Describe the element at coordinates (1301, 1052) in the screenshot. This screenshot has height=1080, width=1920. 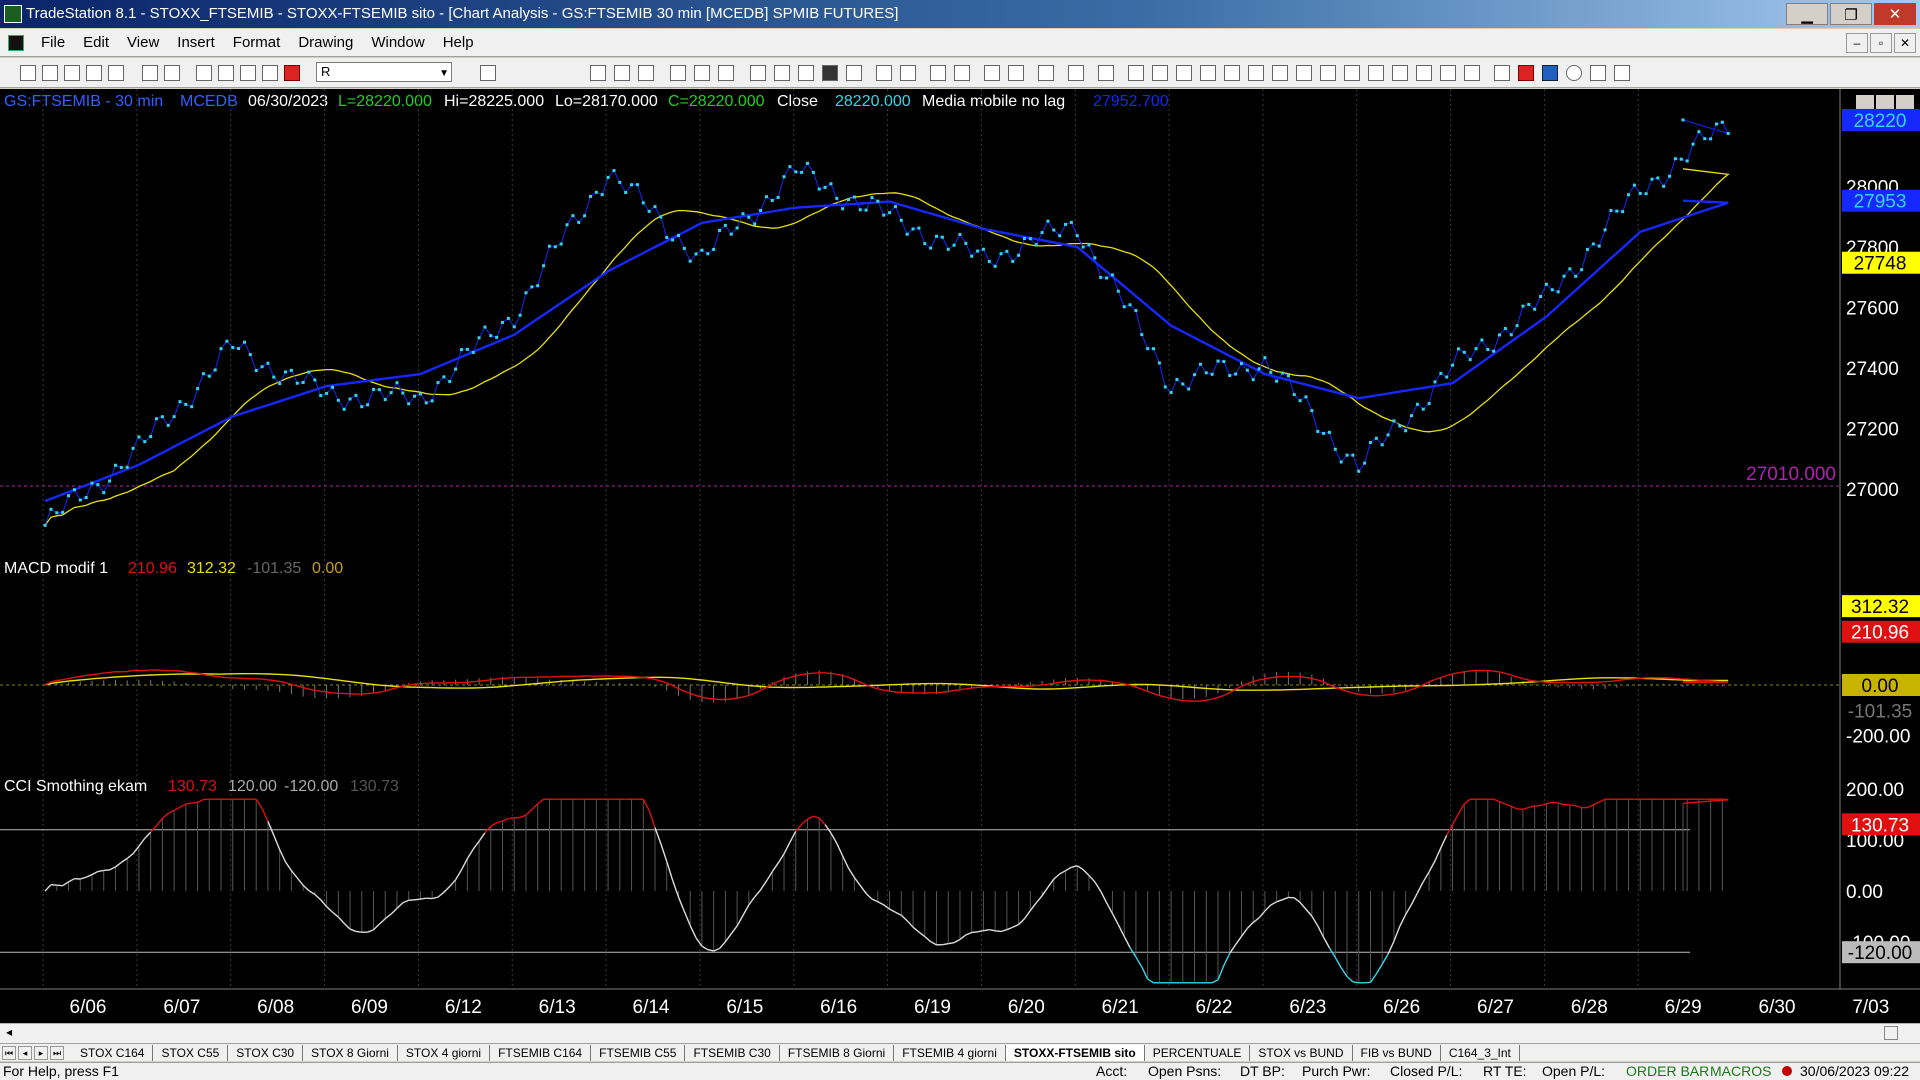
I see `tab-stox-vs-bund: STOX vs BUND` at that location.